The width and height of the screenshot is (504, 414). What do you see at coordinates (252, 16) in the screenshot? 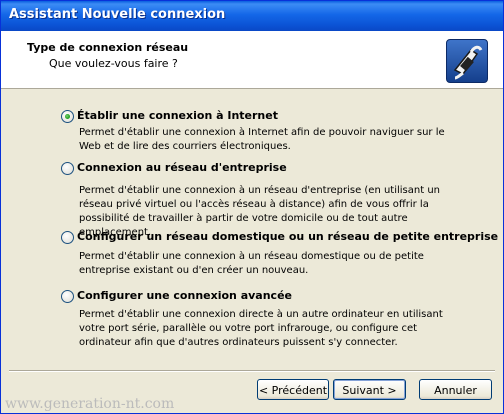
I see `title-bar: Assistant Nouvelle connexion` at bounding box center [252, 16].